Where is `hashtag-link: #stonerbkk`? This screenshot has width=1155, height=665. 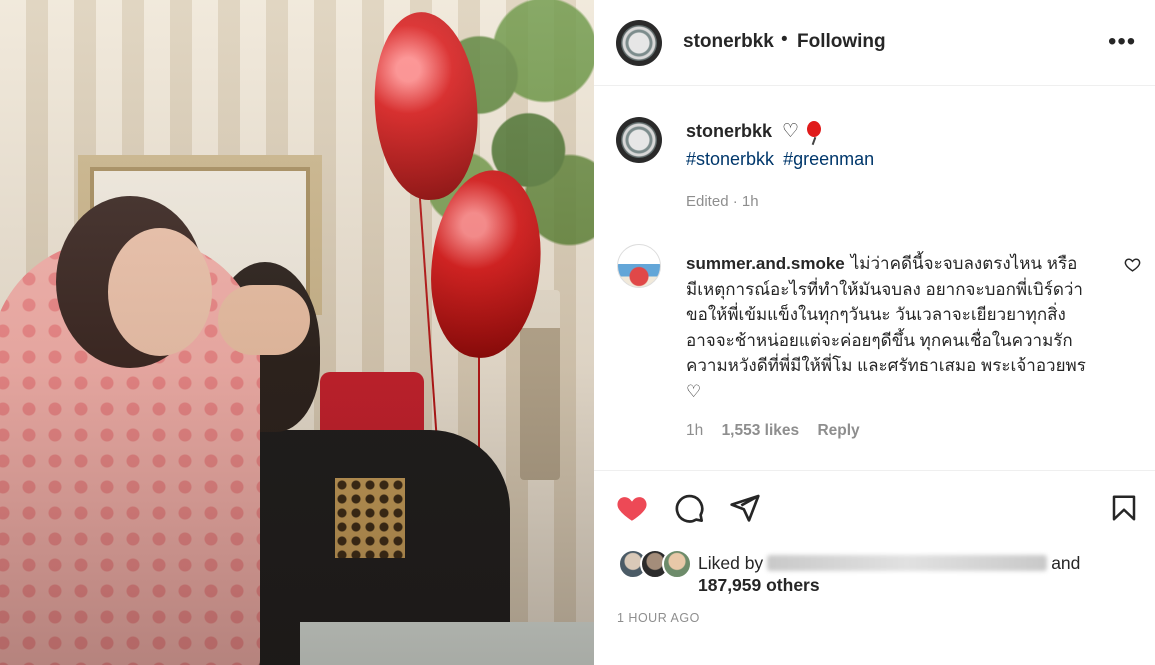
hashtag-link: #stonerbkk is located at coordinates (730, 159).